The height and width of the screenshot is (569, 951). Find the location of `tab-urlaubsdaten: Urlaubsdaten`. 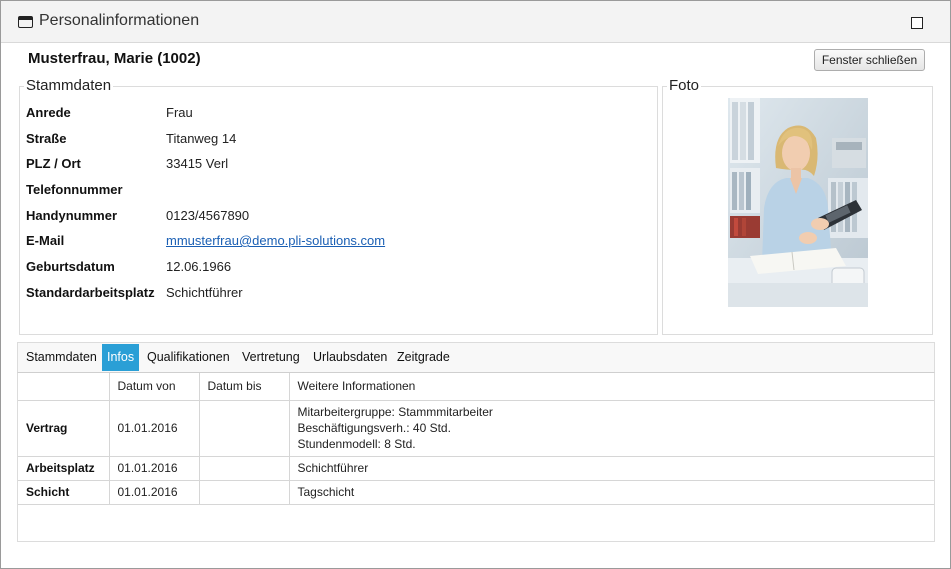

tab-urlaubsdaten: Urlaubsdaten is located at coordinates (350, 357).